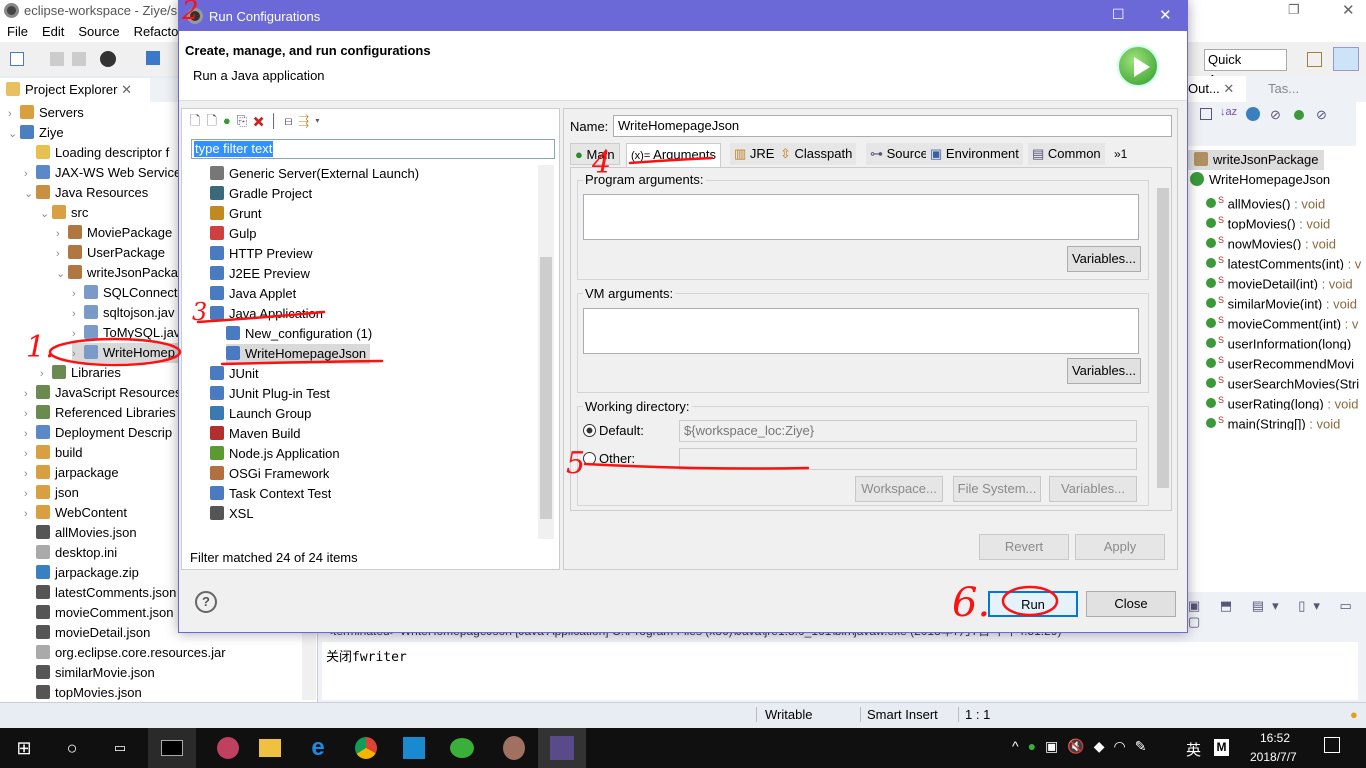  I want to click on tray-wechat-icon: ●, so click(1036, 746).